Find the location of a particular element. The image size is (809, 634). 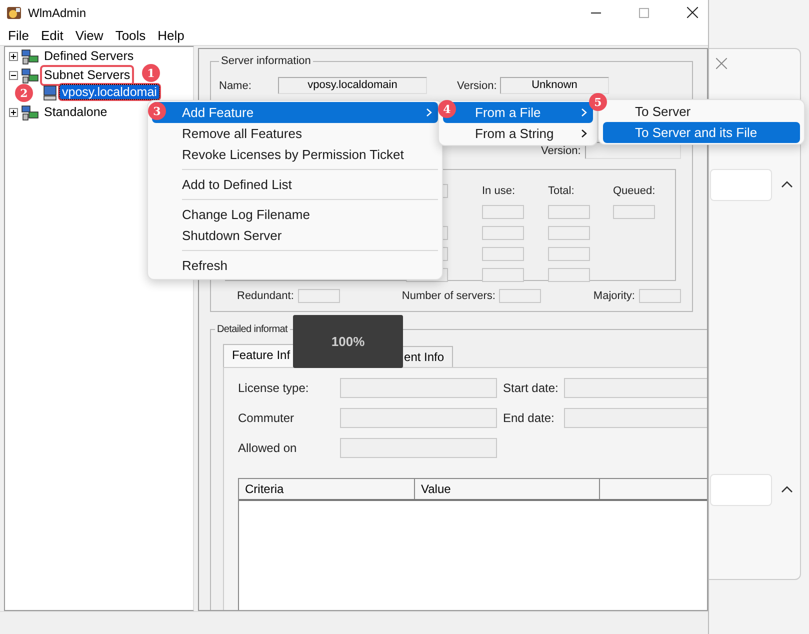

field-label: Allowed on is located at coordinates (268, 448).